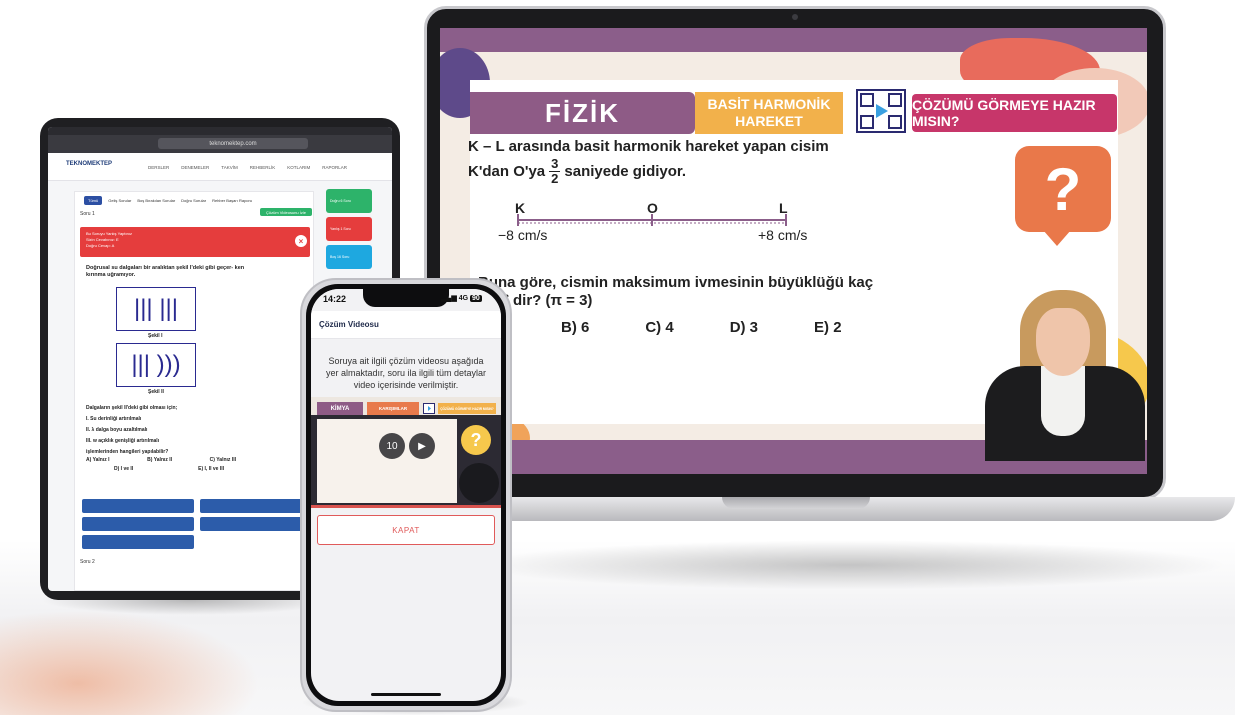  Describe the element at coordinates (155, 336) in the screenshot. I see `figure-1-label: Şekil I` at that location.